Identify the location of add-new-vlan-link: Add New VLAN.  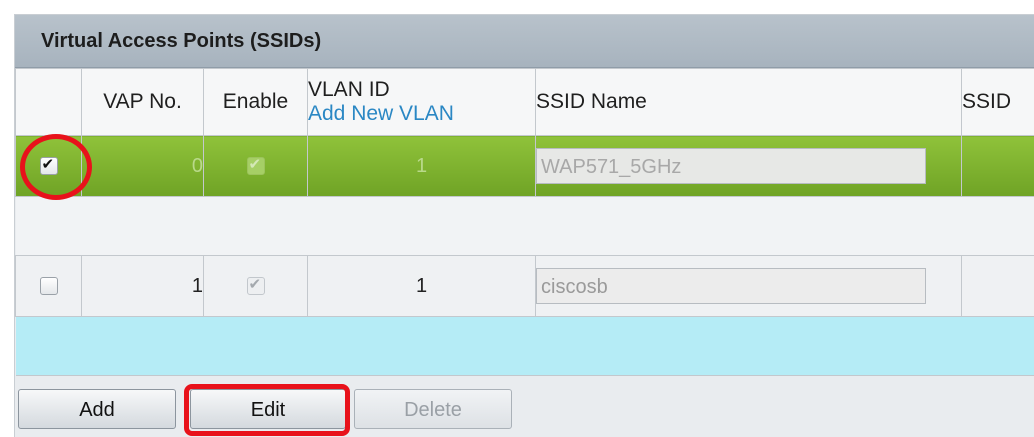
(421, 114).